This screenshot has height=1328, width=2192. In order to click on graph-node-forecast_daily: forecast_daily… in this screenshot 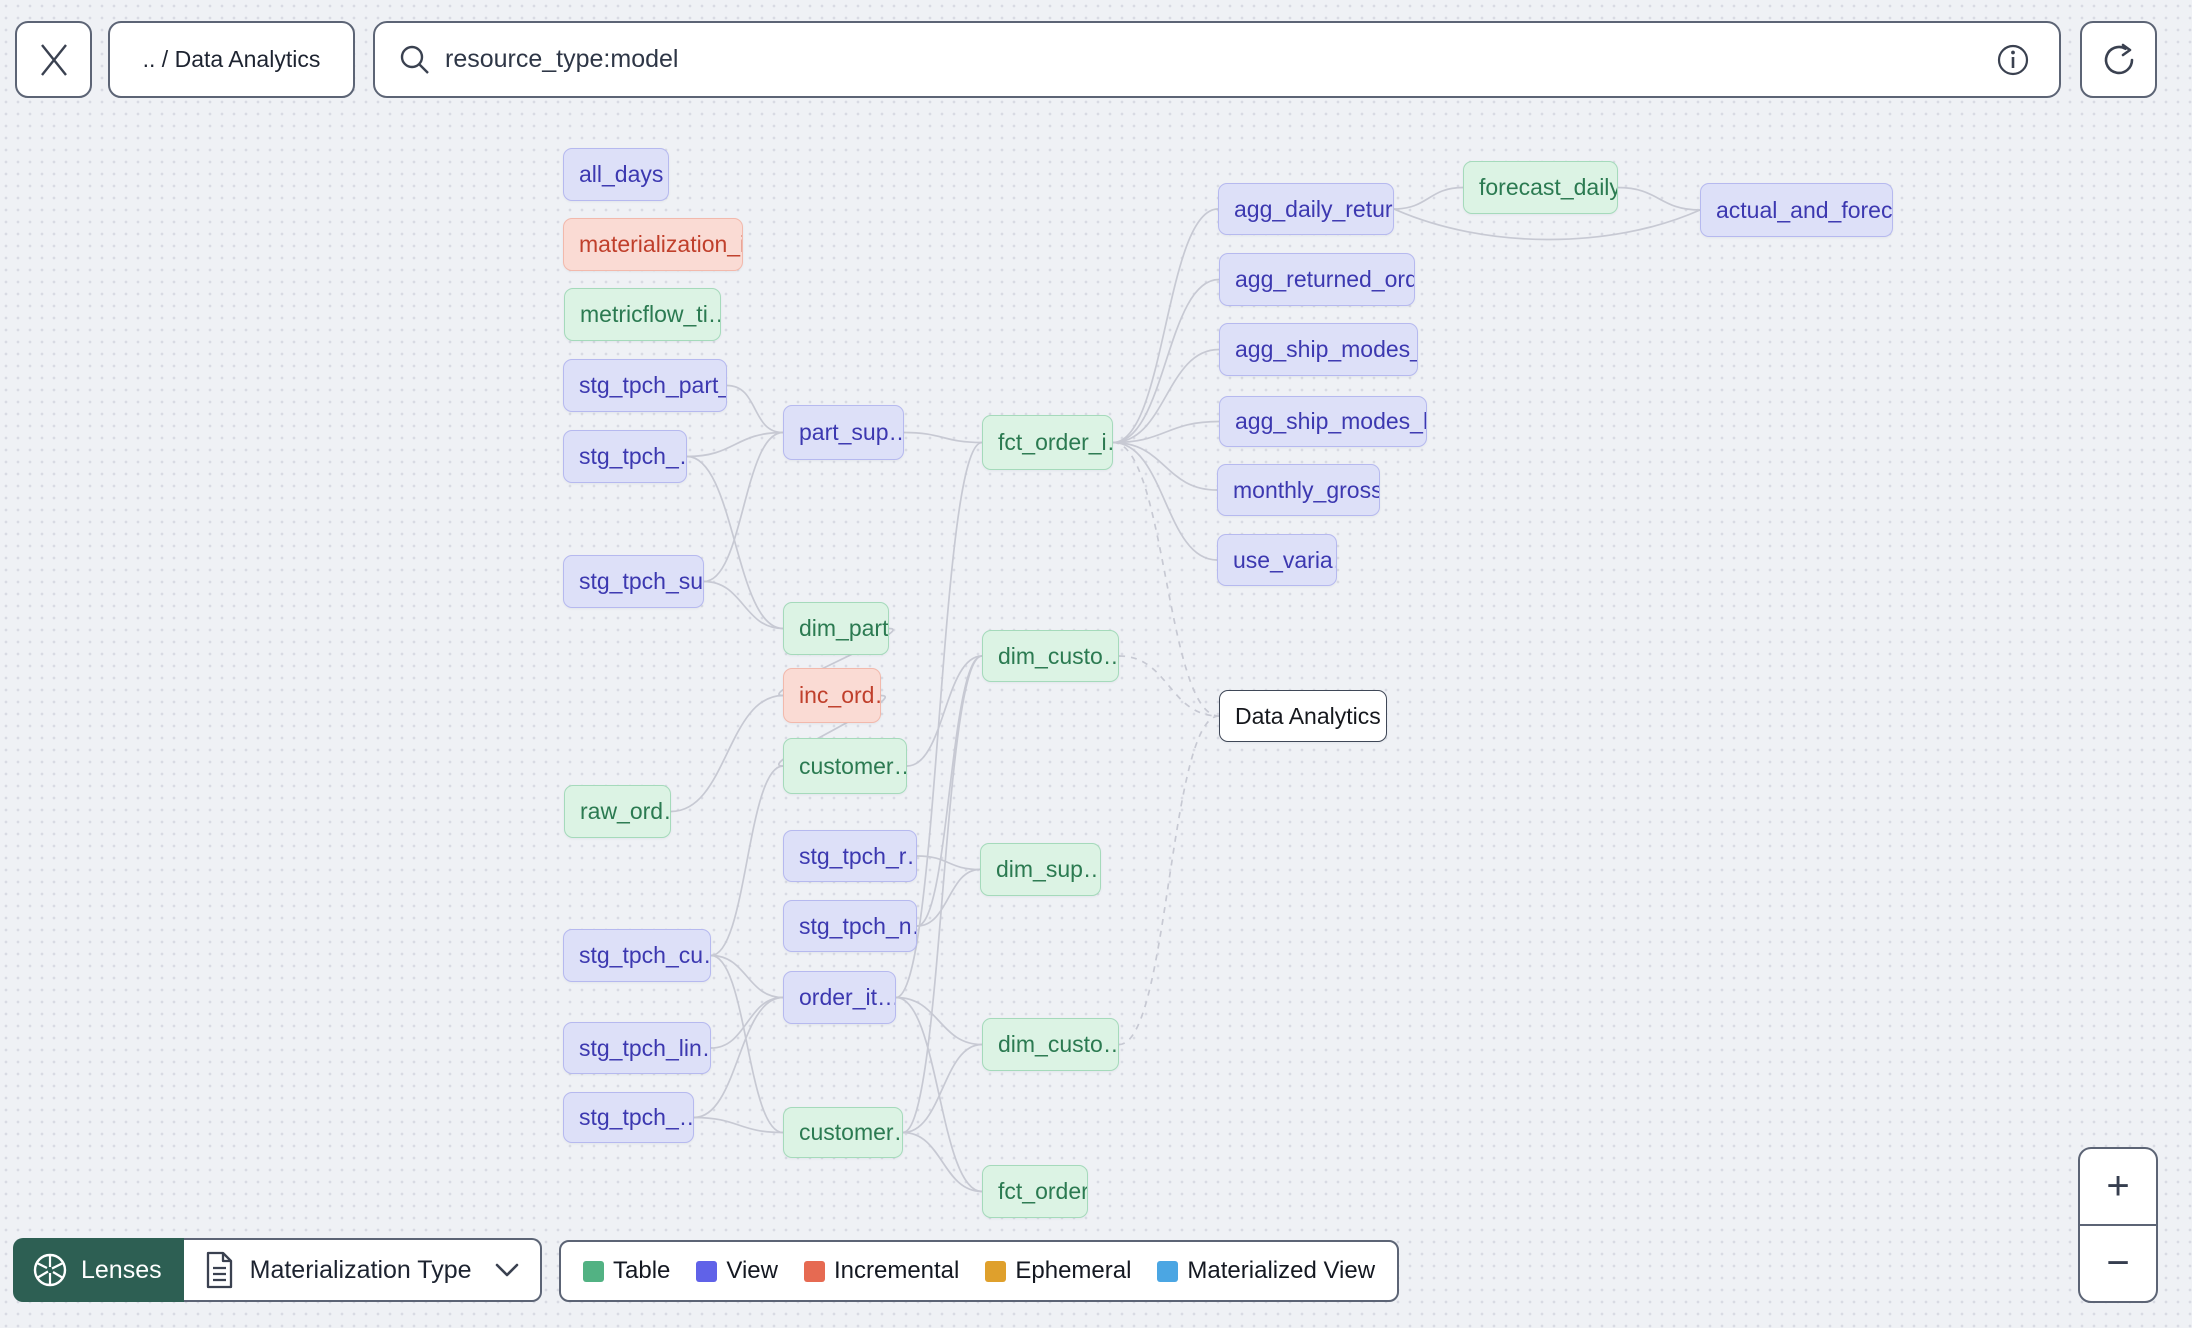, I will do `click(1540, 187)`.